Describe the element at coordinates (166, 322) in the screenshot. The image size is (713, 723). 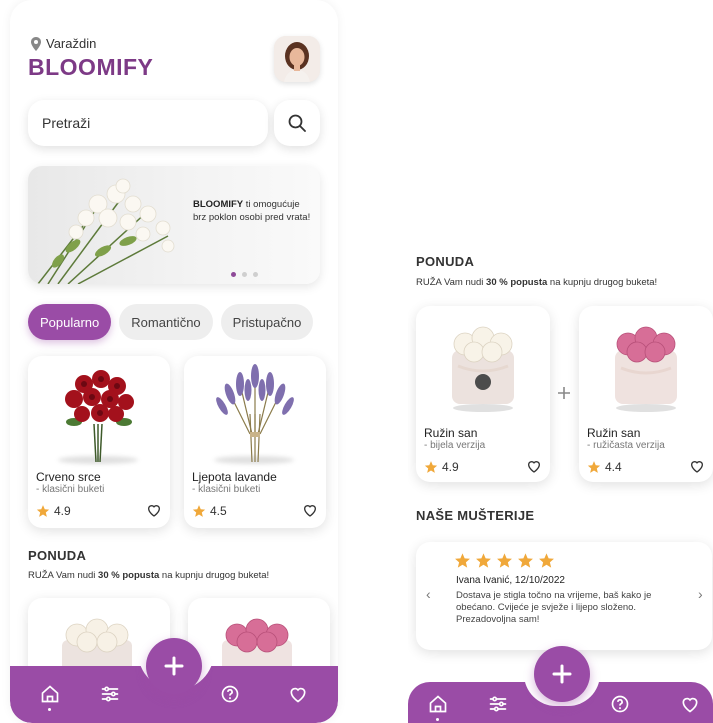
I see `tab-romanticno: Romantično` at that location.